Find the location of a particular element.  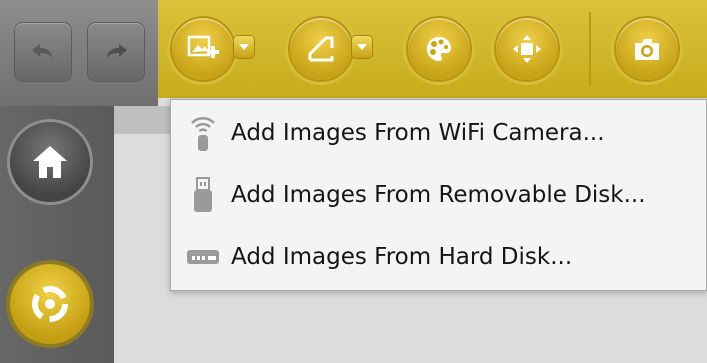

redo-button is located at coordinates (116, 52).